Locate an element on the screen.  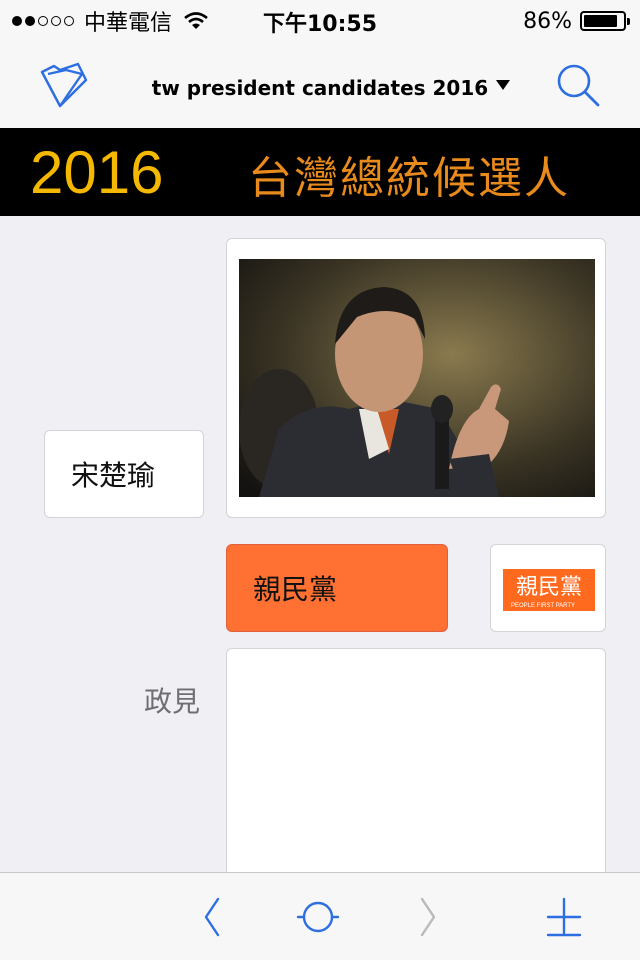
policy-label: 政見 is located at coordinates (171, 701).